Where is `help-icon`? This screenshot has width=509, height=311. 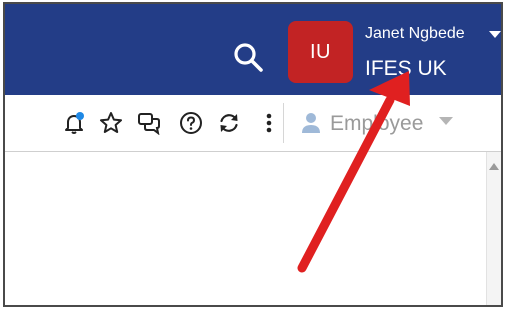
help-icon is located at coordinates (191, 123).